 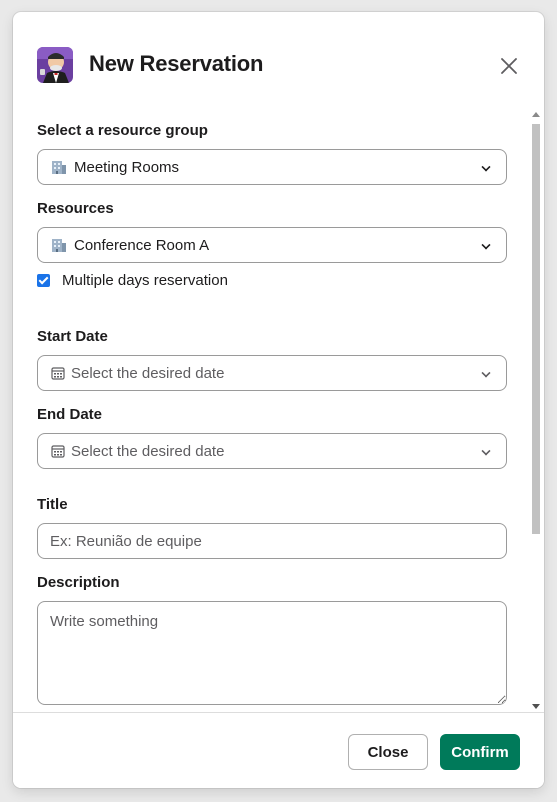 I want to click on confirm-button: Confirm, so click(x=480, y=752).